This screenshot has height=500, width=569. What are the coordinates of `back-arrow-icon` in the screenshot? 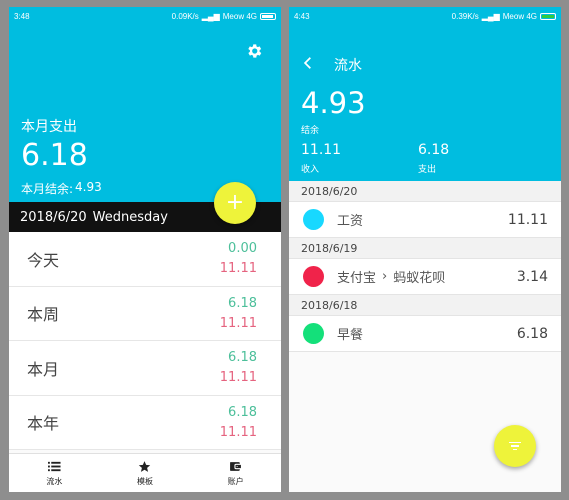 It's located at (308, 63).